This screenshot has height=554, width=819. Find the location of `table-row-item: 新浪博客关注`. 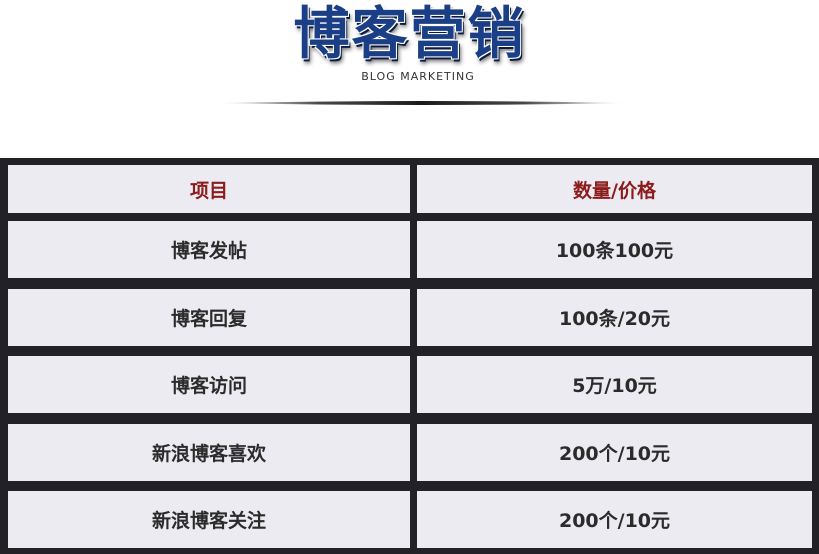

table-row-item: 新浪博客关注 is located at coordinates (209, 519).